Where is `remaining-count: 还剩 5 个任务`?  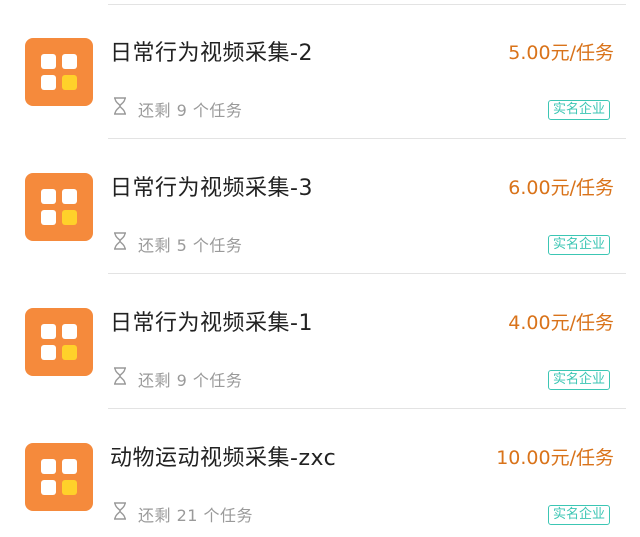
remaining-count: 还剩 5 个任务 is located at coordinates (190, 245).